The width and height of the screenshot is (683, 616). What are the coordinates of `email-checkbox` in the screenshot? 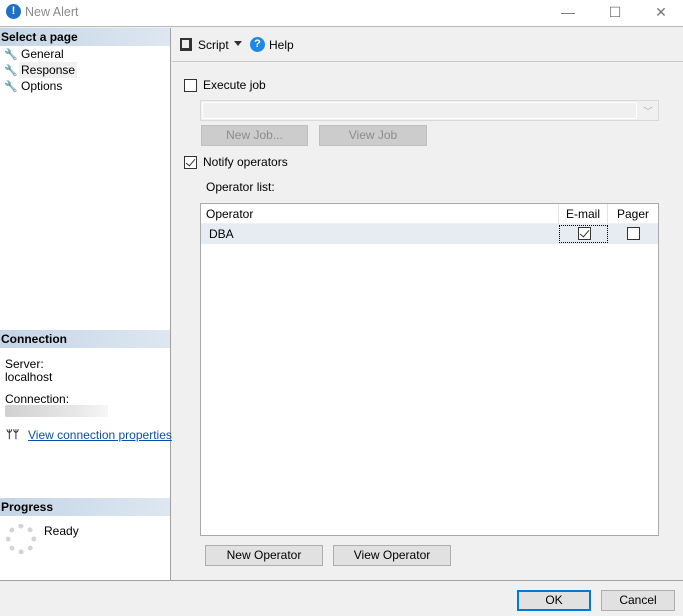 It's located at (584, 233).